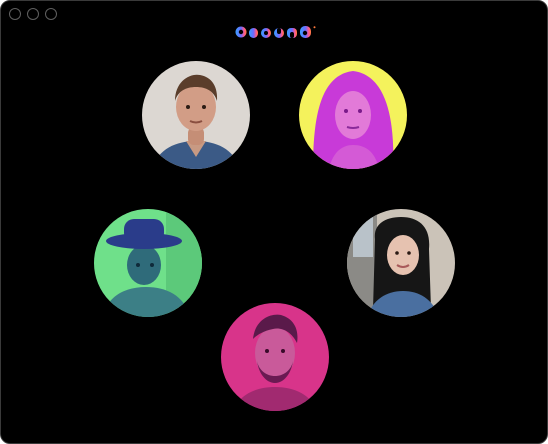 This screenshot has width=548, height=444. I want to click on zoom-window-button, so click(51, 14).